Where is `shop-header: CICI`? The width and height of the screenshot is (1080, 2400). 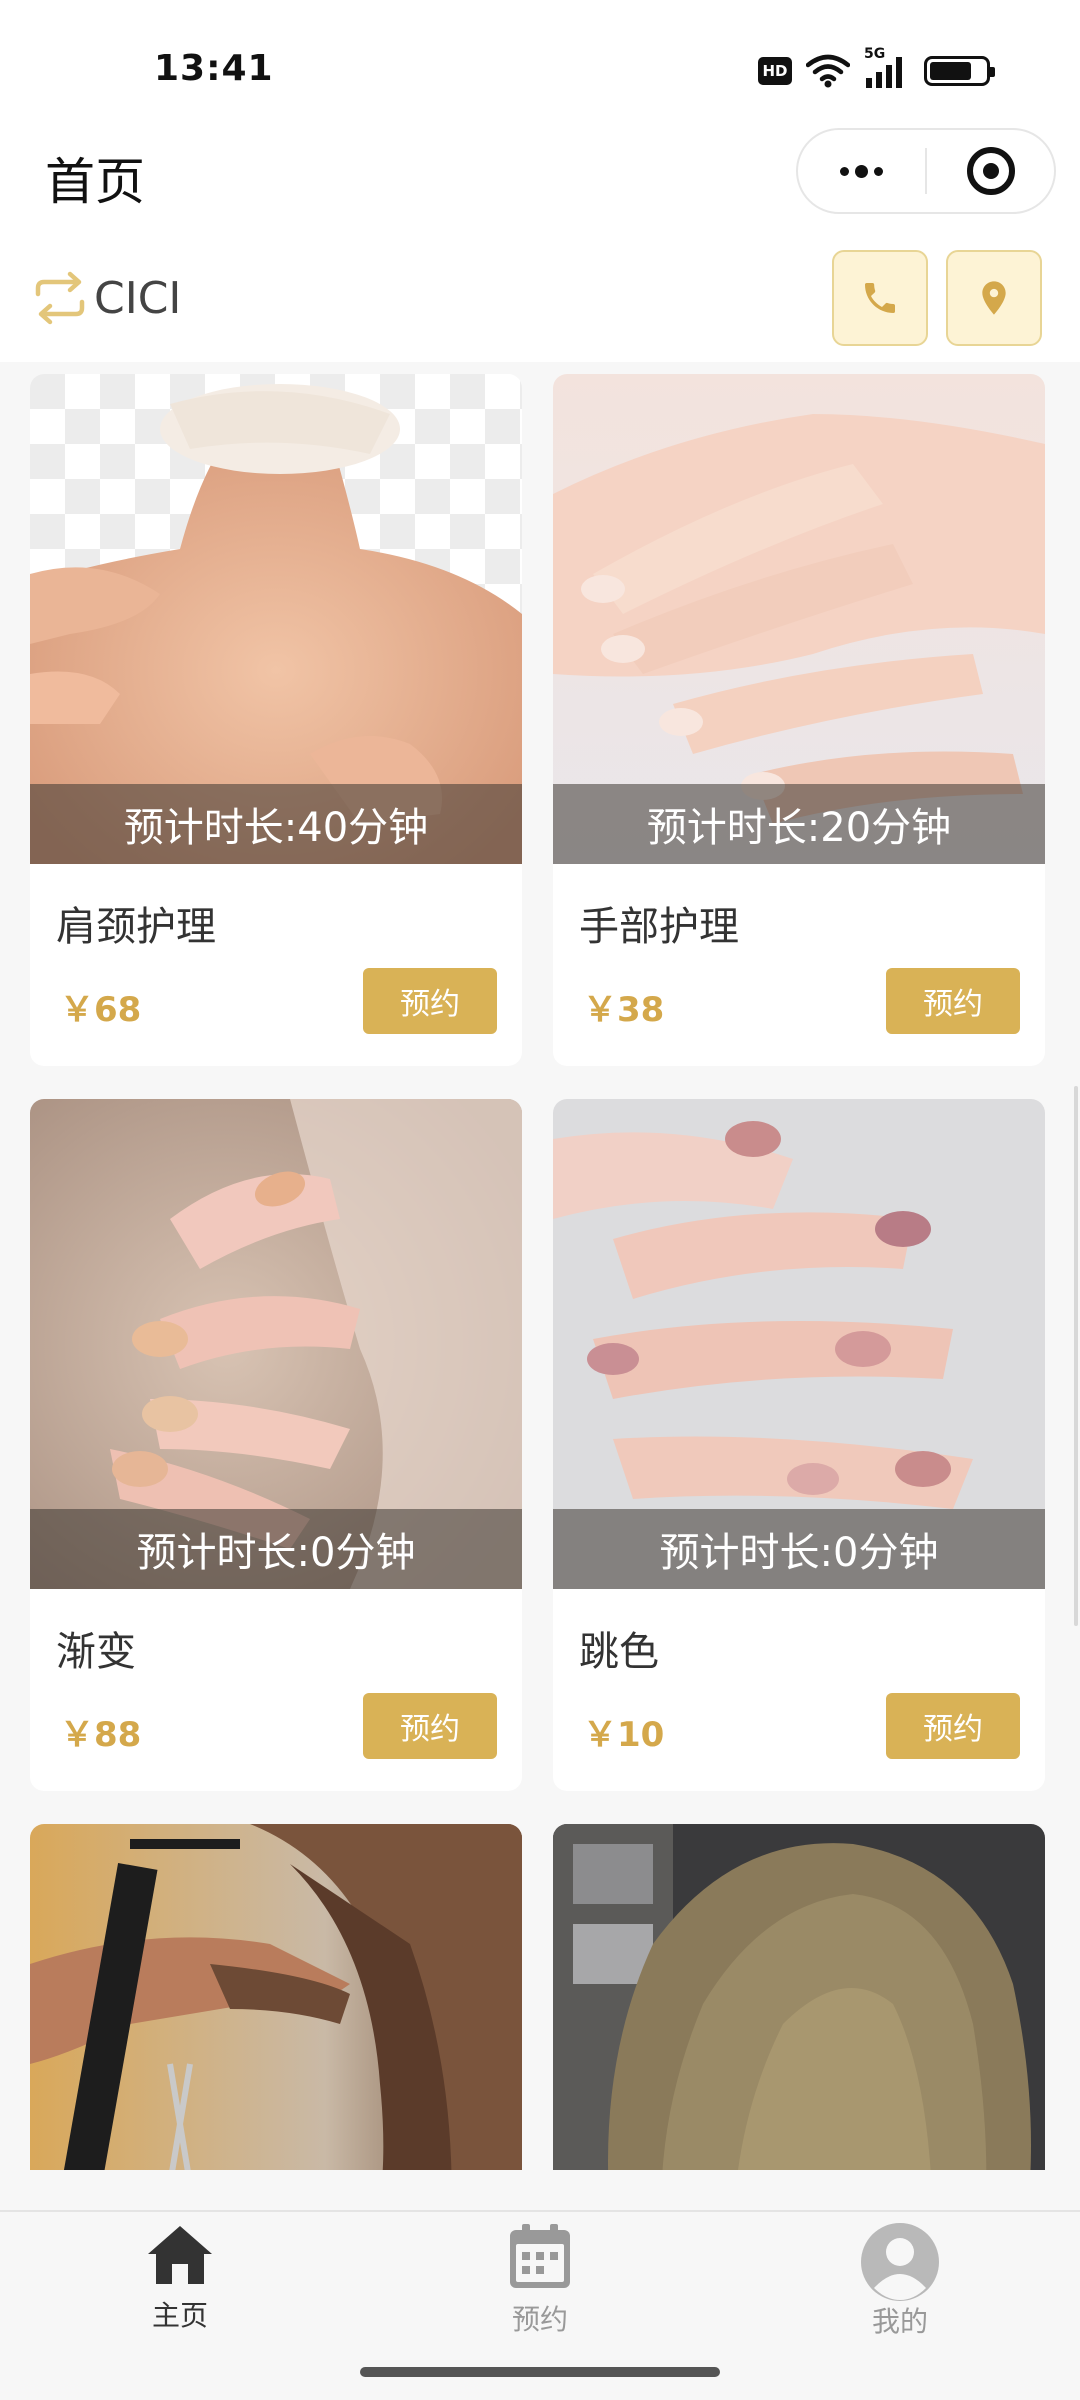 shop-header: CICI is located at coordinates (540, 301).